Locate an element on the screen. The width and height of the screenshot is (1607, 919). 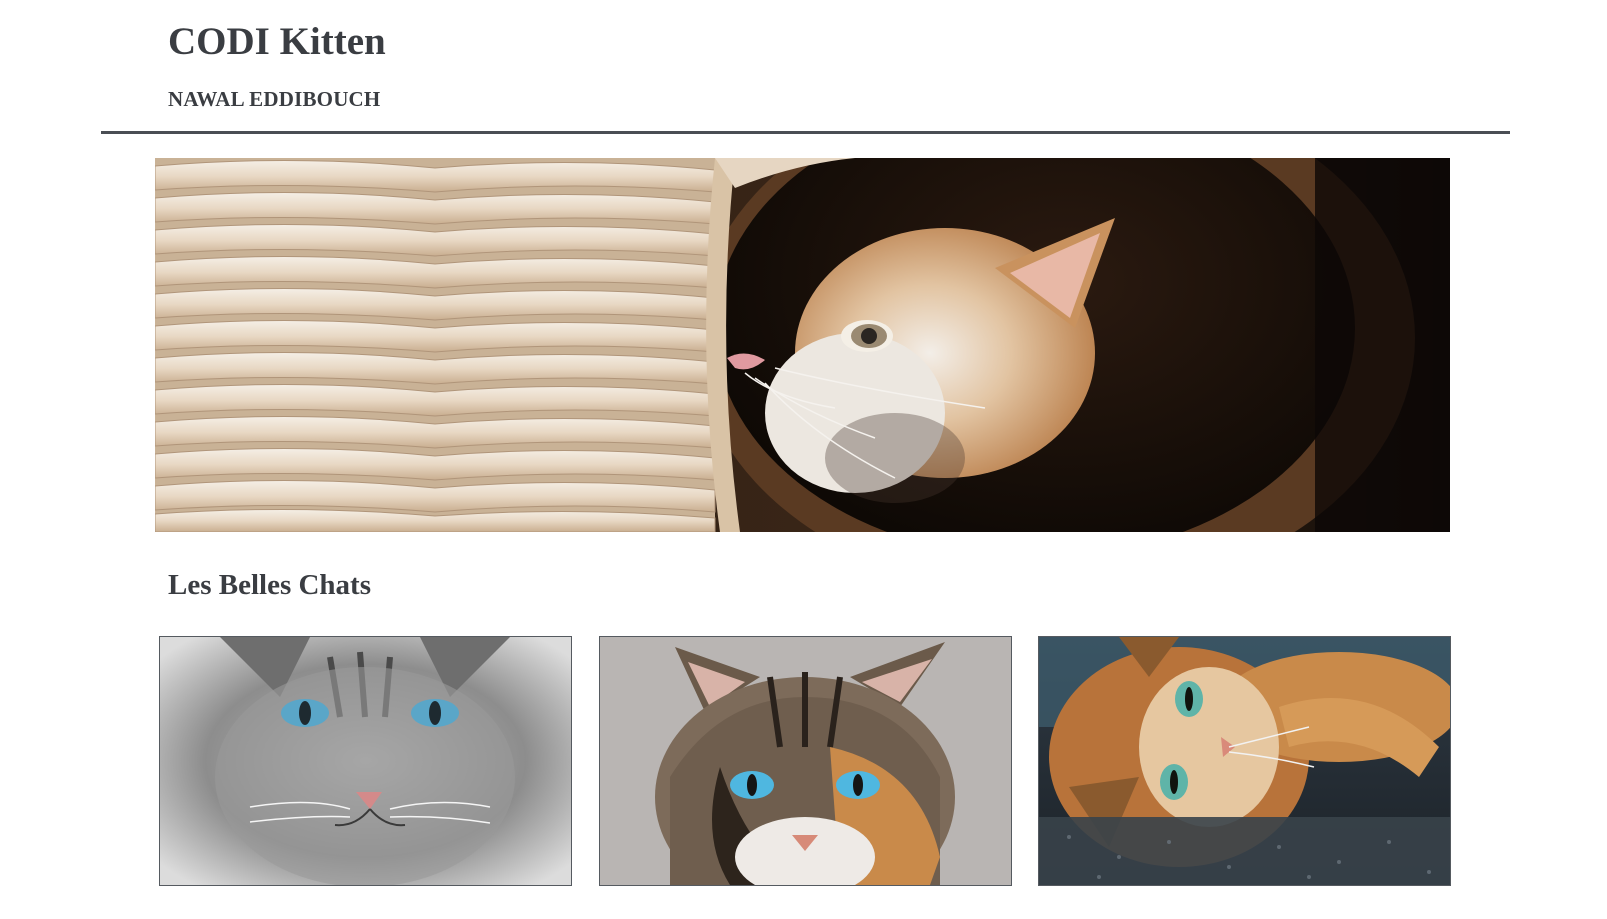
gallery-item-gray-cat is located at coordinates (365, 761).